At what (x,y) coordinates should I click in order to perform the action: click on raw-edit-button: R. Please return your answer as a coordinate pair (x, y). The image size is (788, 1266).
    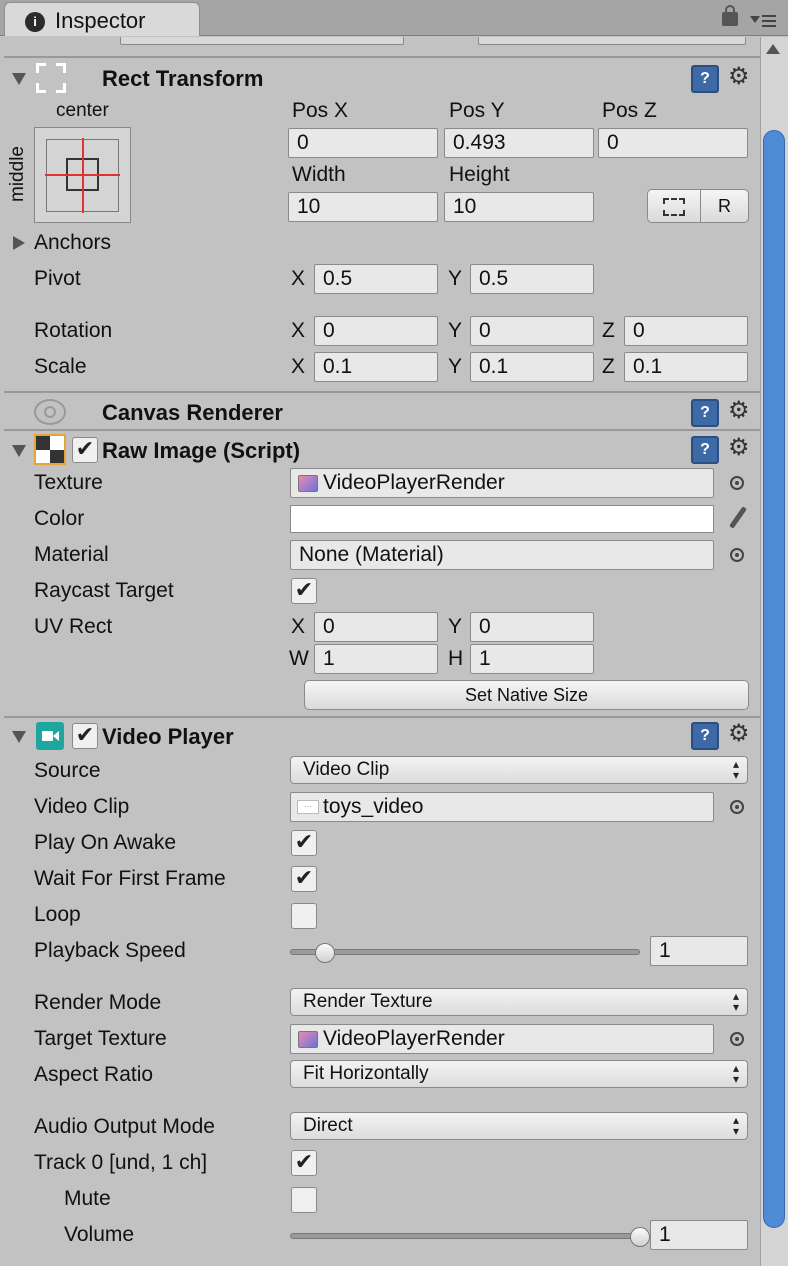
    Looking at the image, I should click on (724, 206).